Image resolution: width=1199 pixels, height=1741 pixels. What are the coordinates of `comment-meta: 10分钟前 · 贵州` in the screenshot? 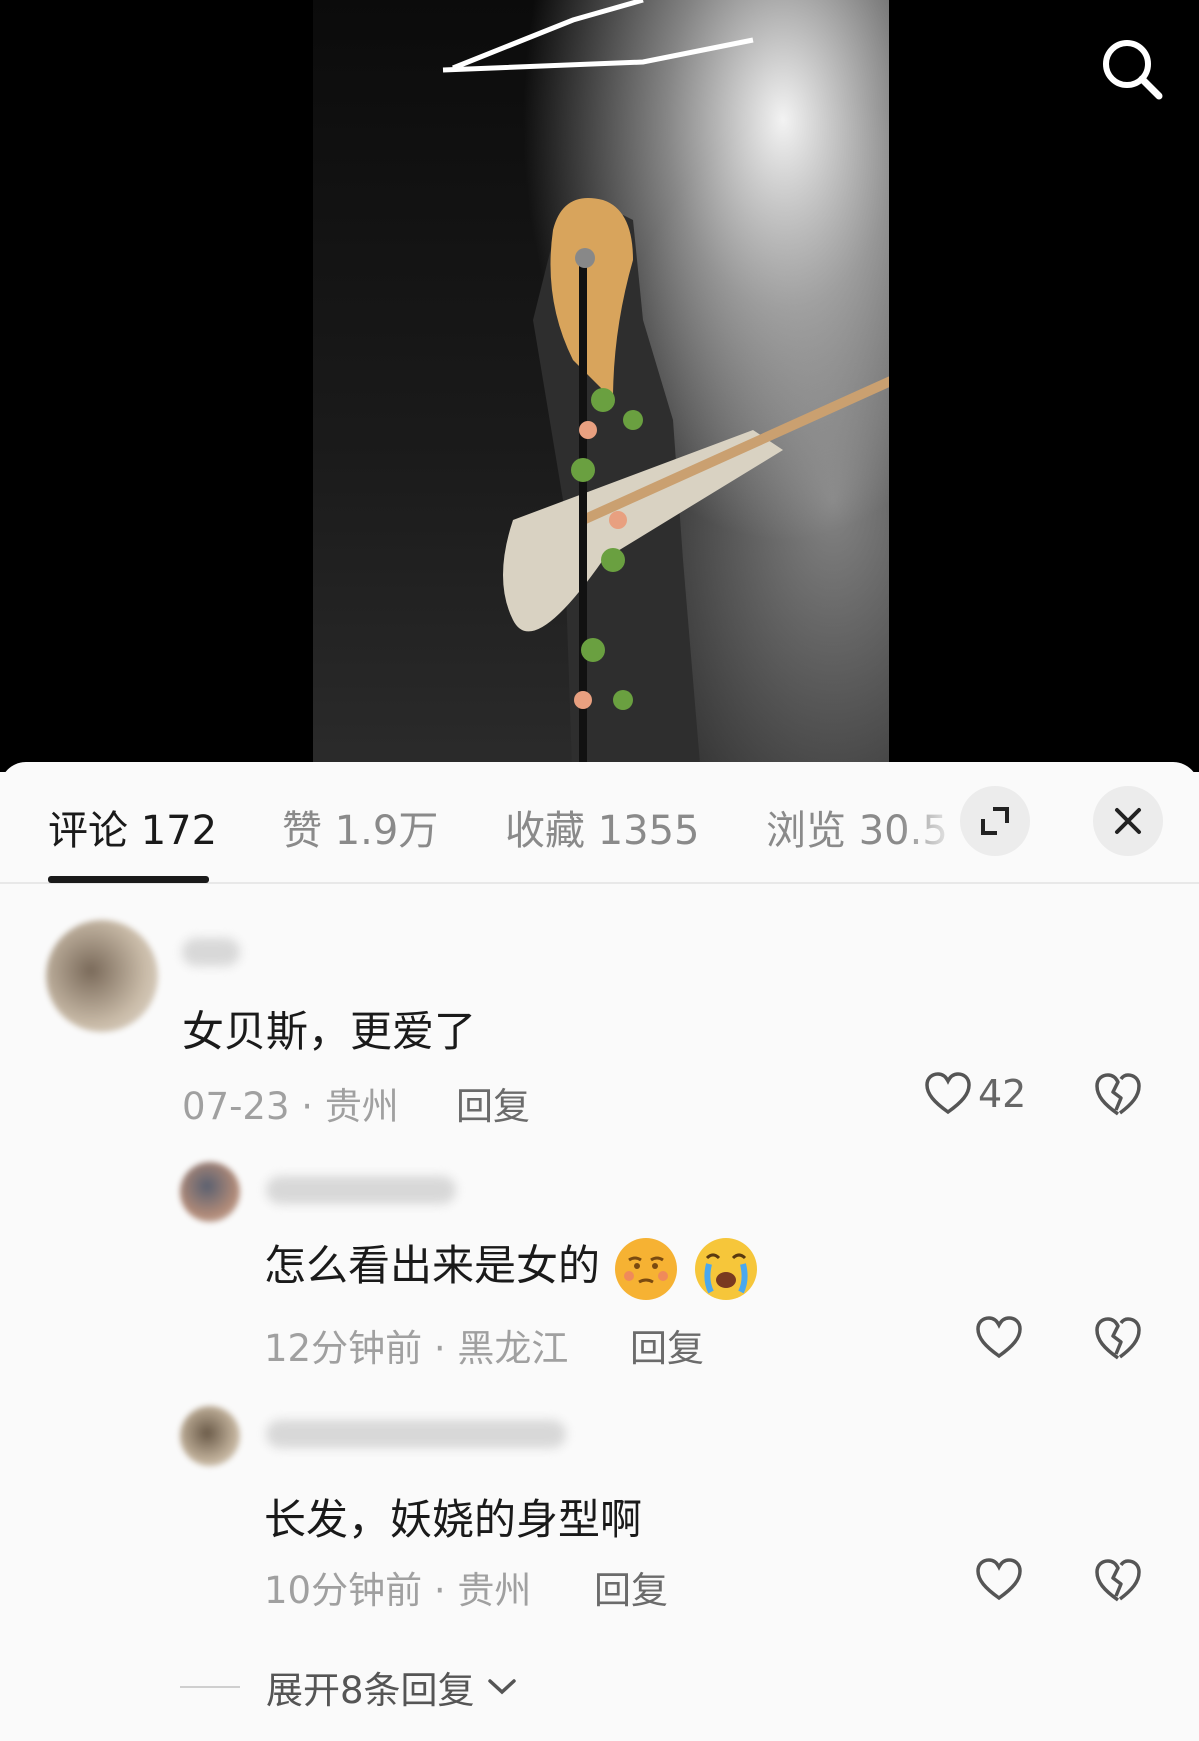 It's located at (397, 1587).